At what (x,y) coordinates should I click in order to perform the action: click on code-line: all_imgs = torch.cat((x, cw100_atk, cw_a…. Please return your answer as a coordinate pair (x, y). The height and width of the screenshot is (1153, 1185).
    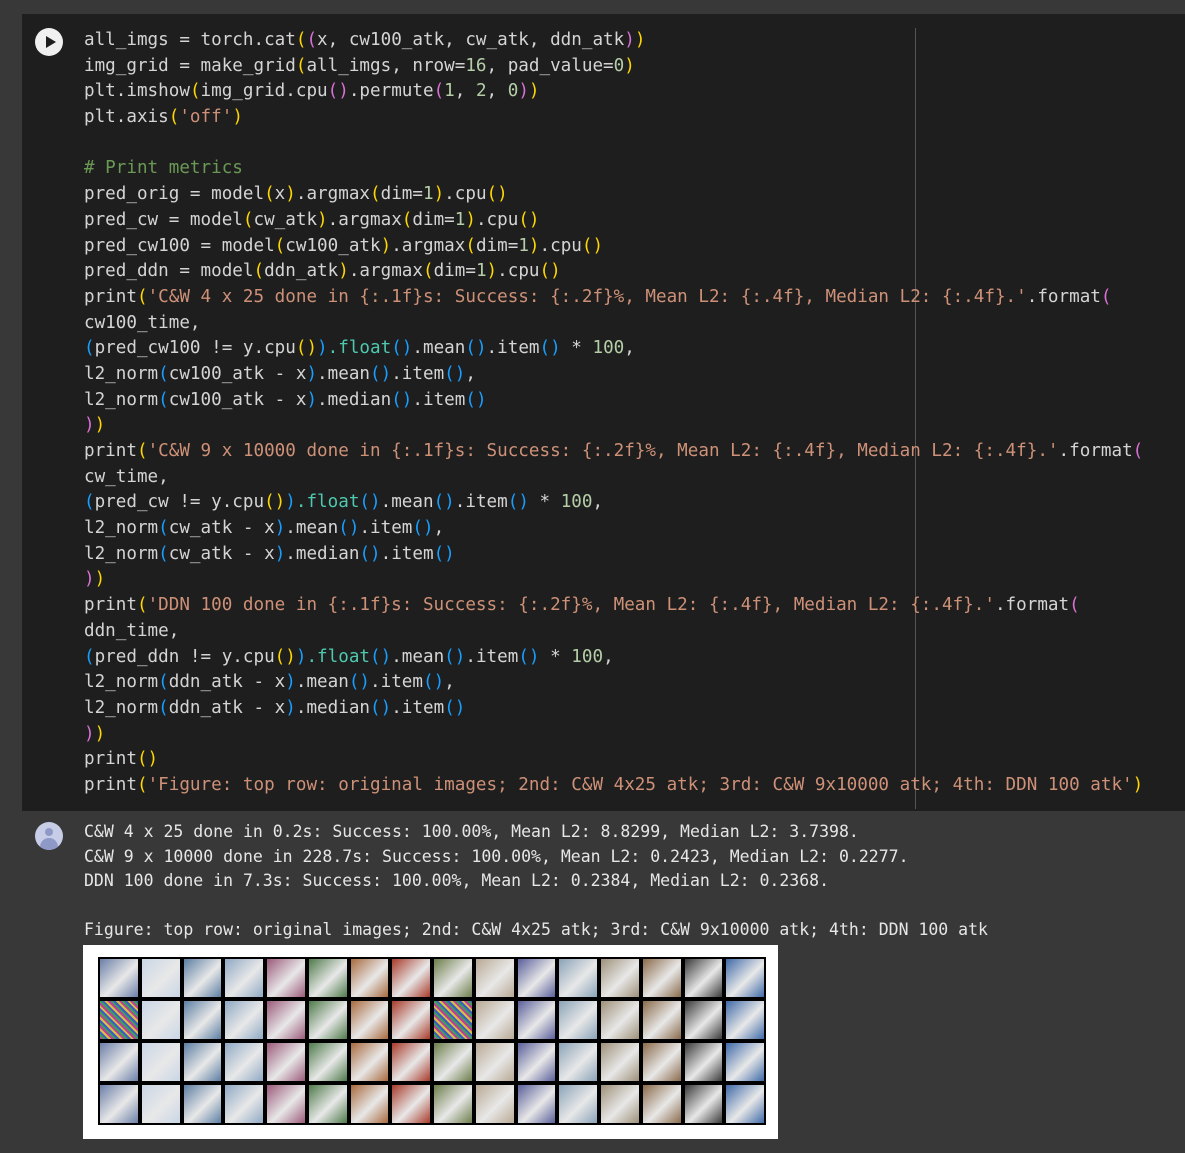
    Looking at the image, I should click on (365, 40).